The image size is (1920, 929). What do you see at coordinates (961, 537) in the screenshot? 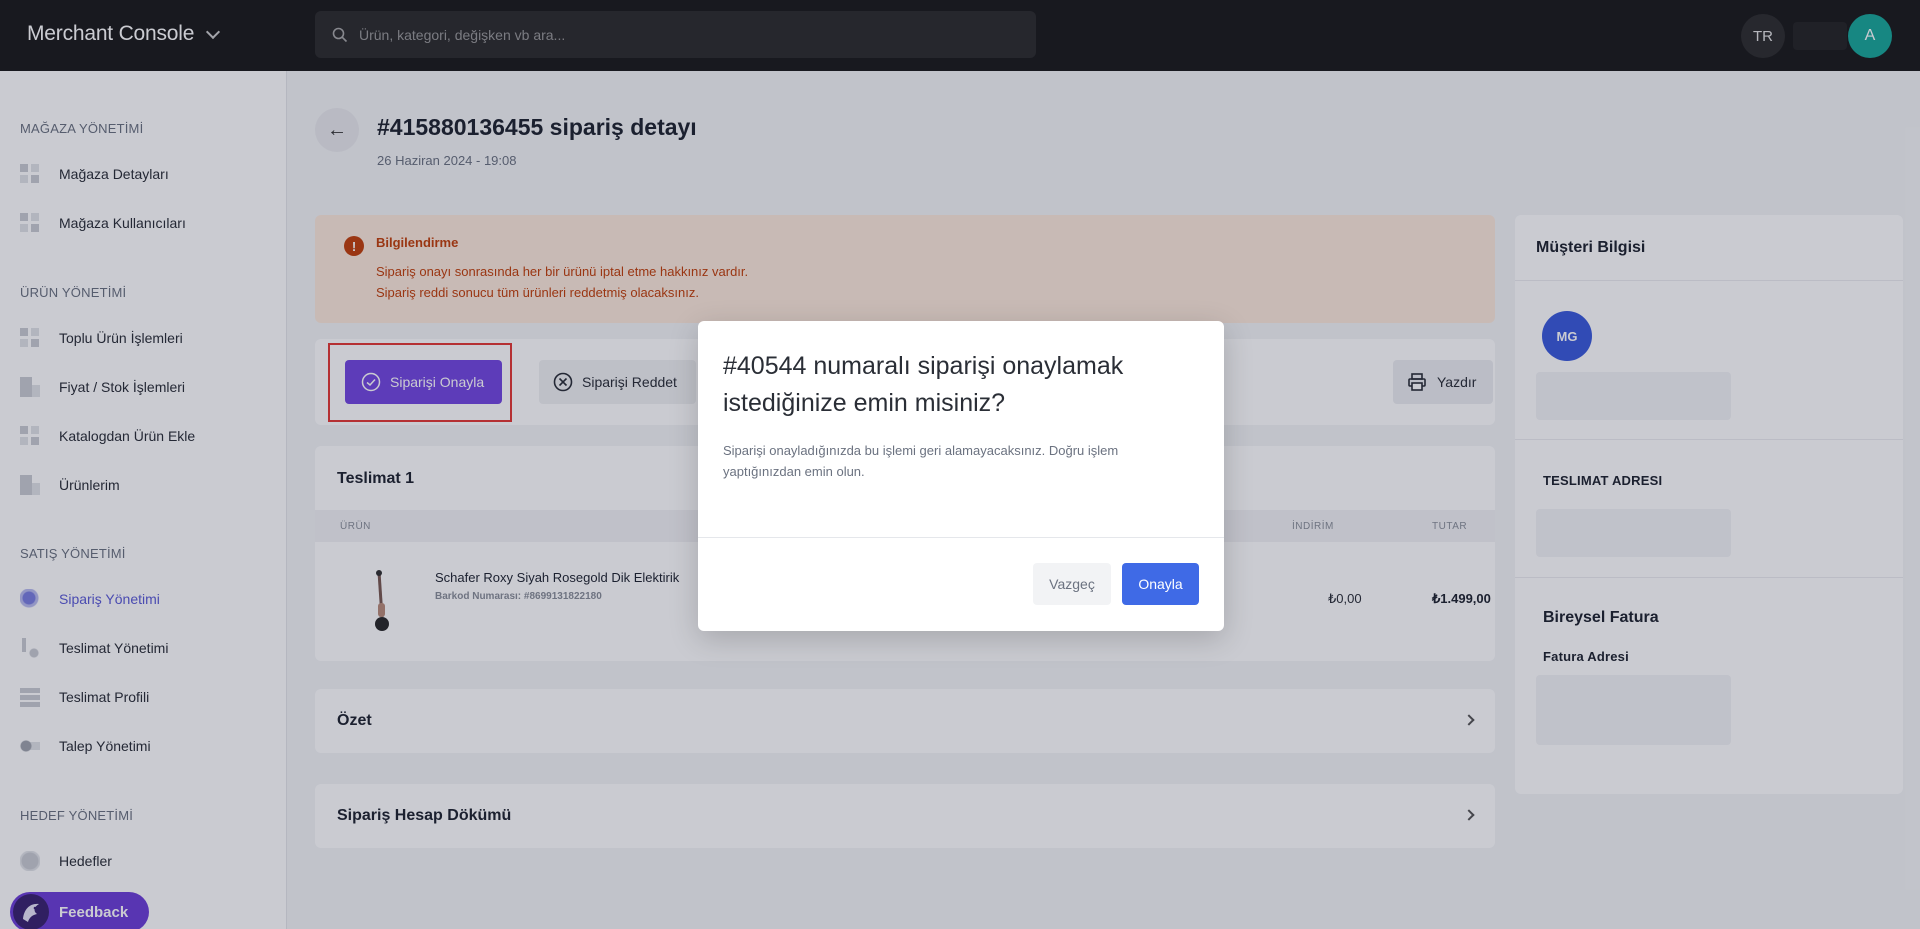
I see `divider` at bounding box center [961, 537].